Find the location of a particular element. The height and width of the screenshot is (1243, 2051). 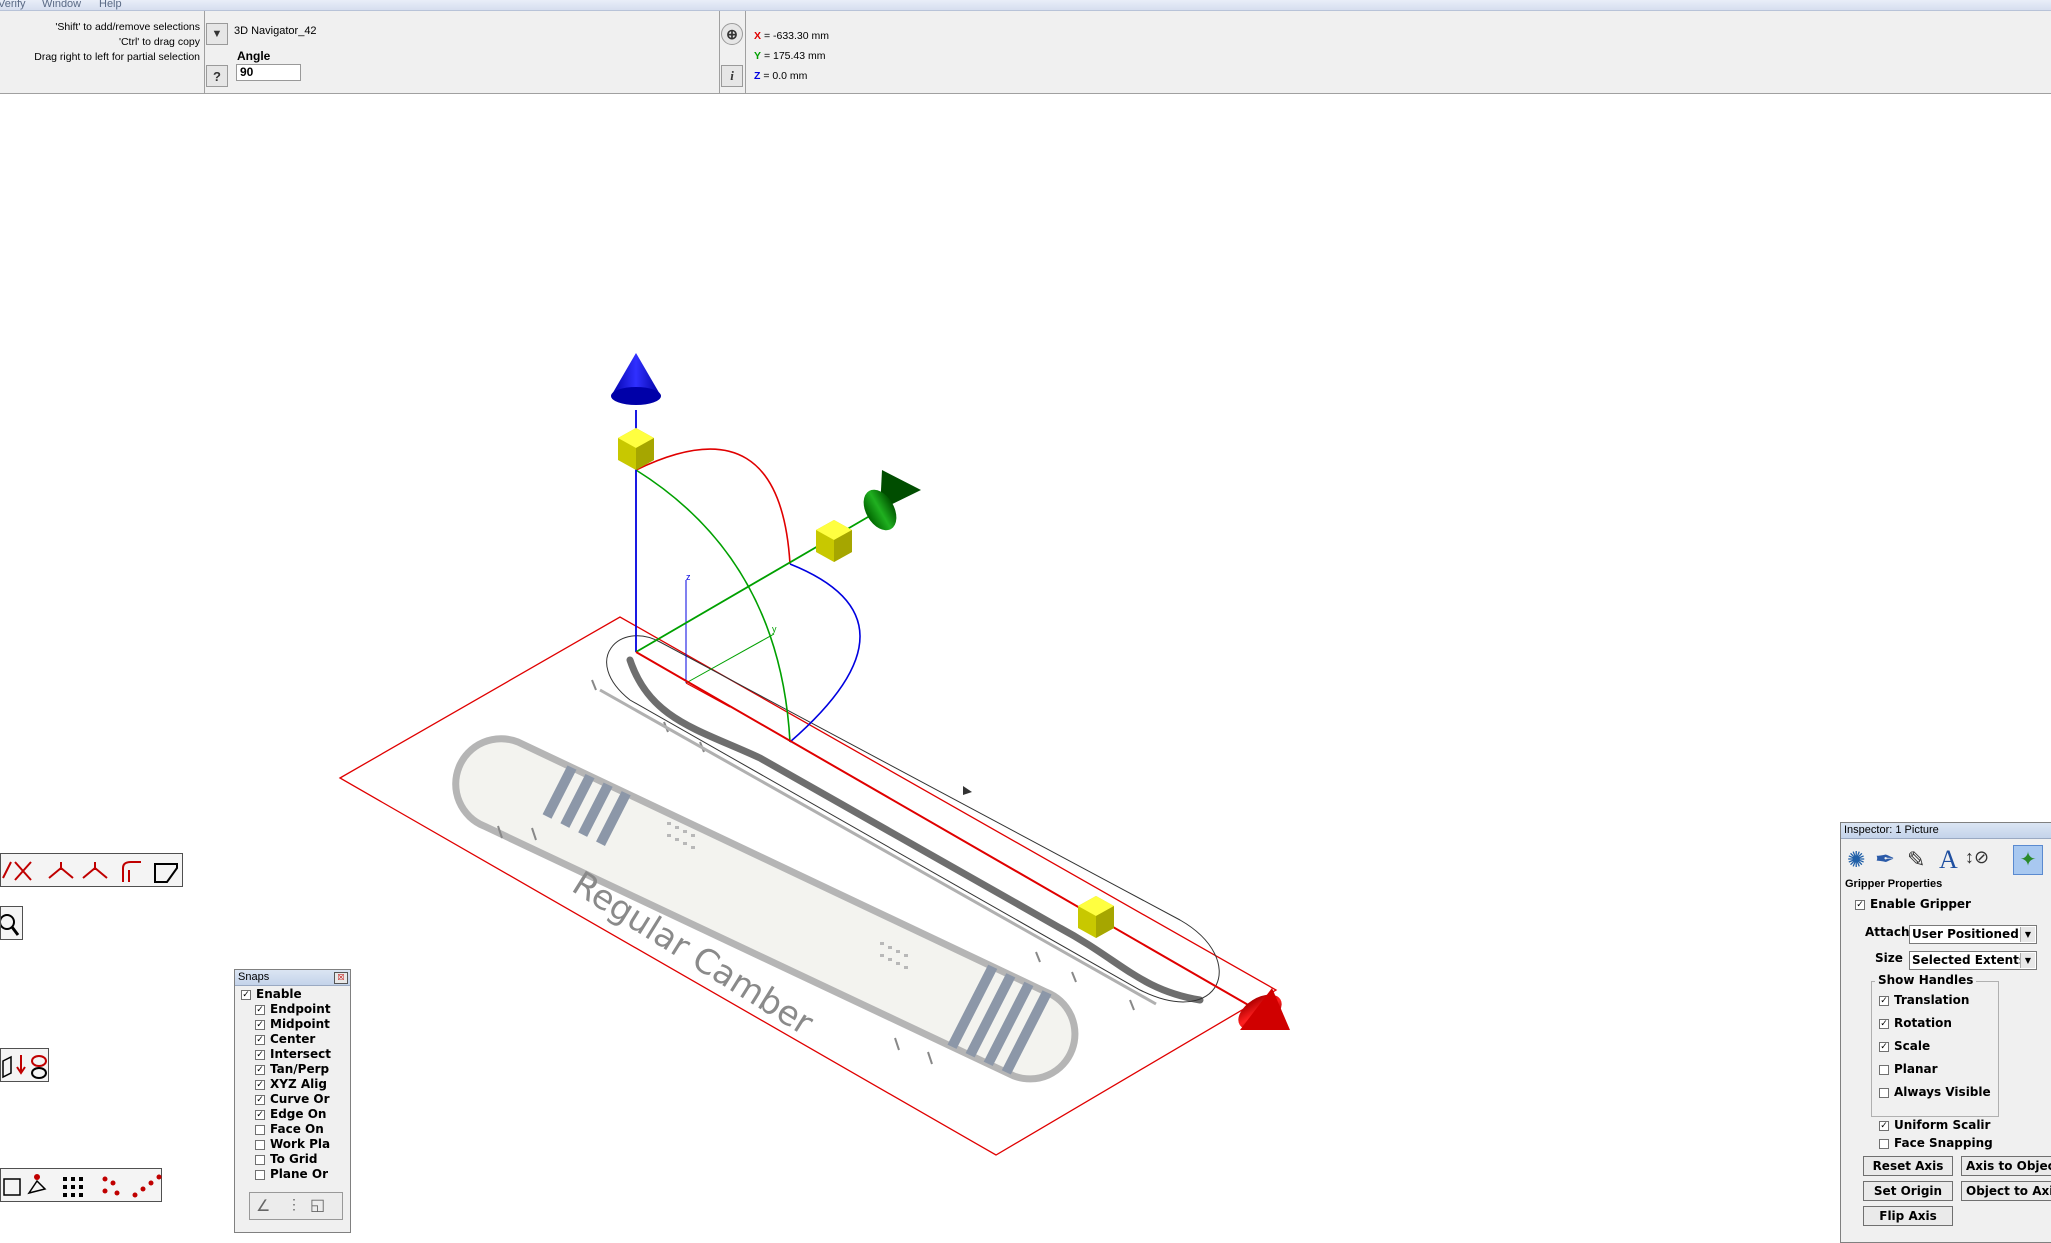

x-axis-arrow-cone is located at coordinates (1261, 1011).